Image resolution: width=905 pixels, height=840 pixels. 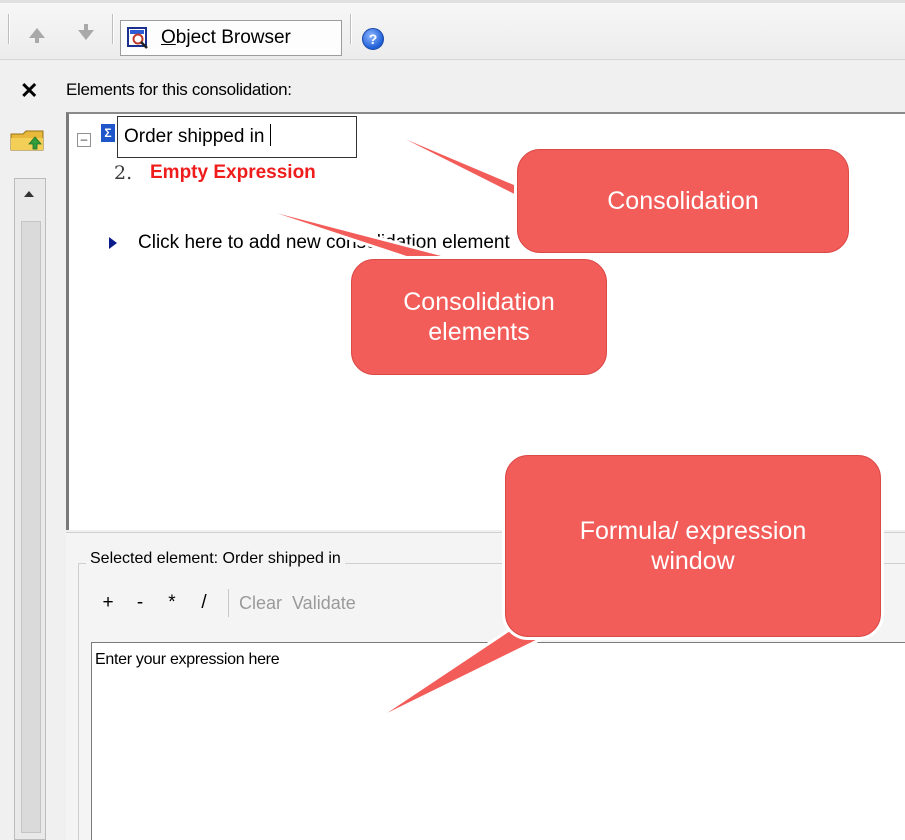 I want to click on left-scrollbar, so click(x=30, y=509).